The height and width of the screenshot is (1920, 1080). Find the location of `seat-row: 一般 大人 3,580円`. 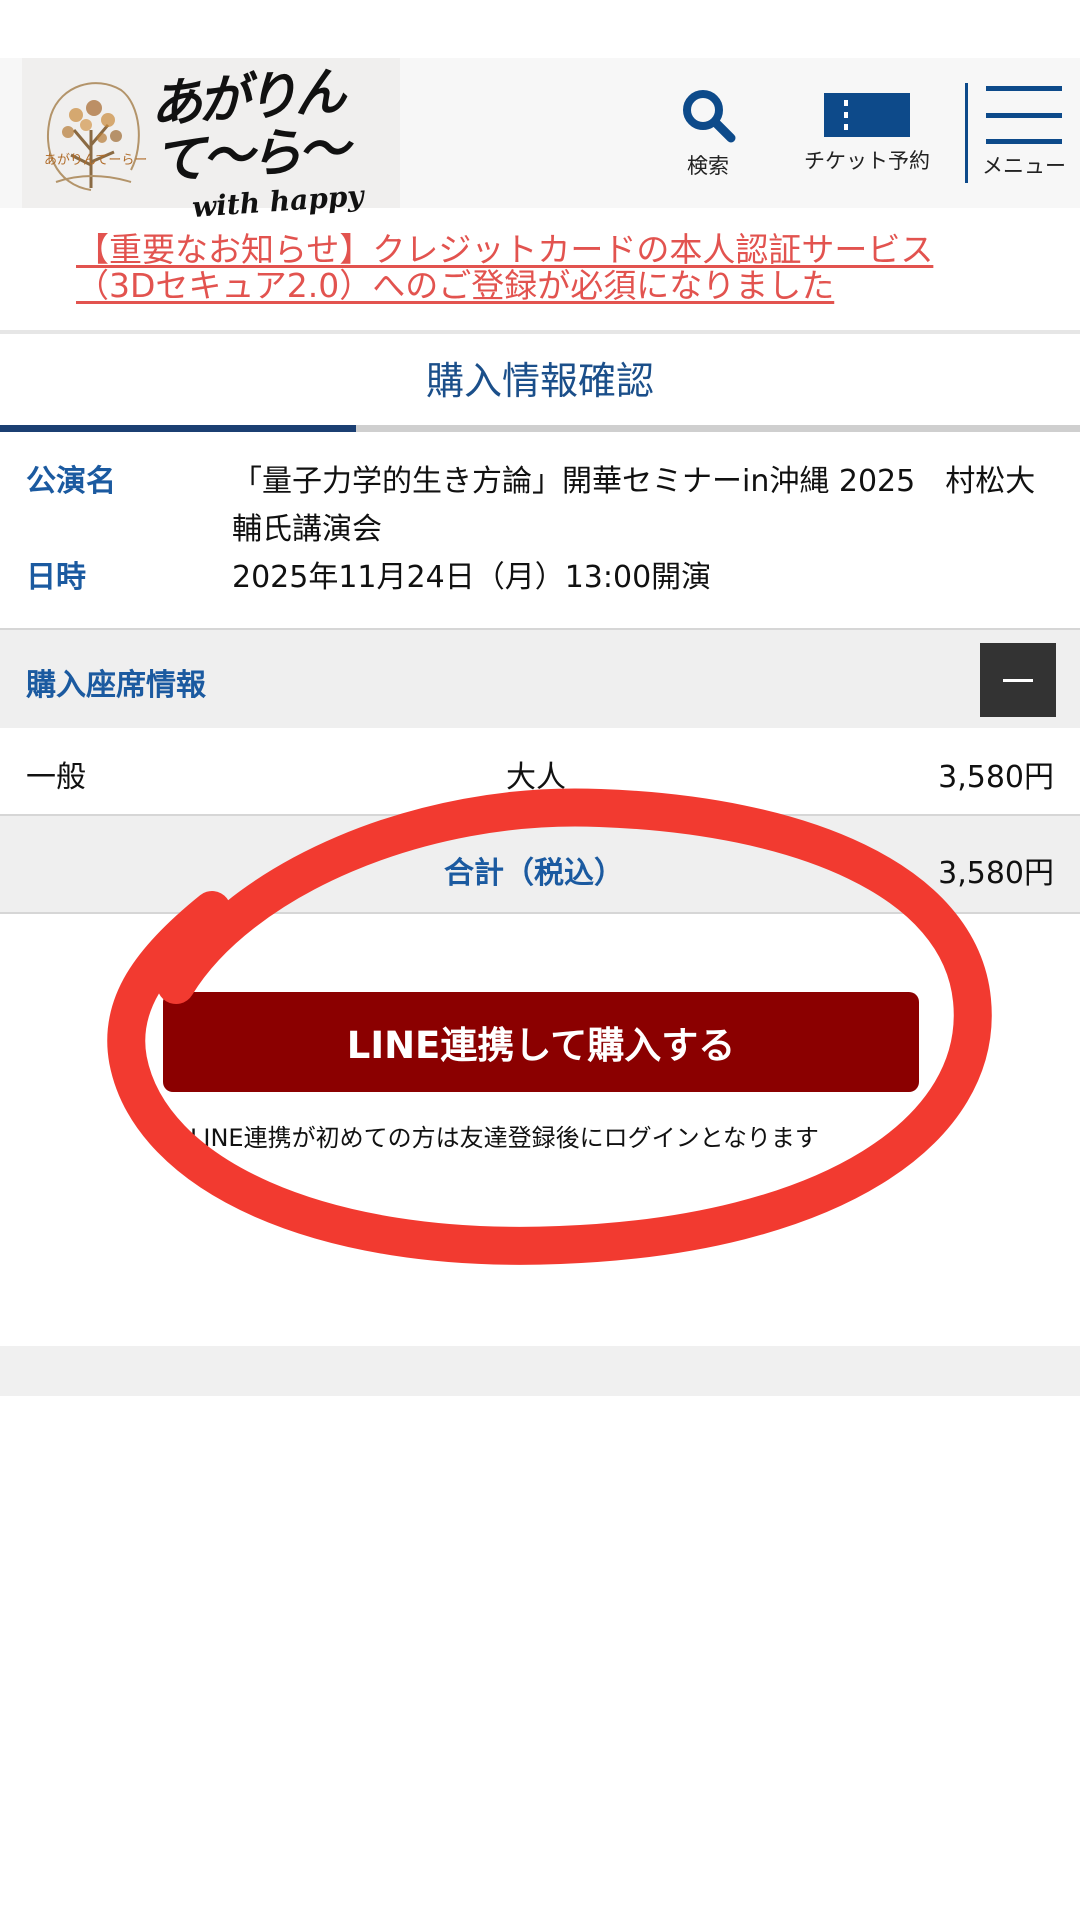

seat-row: 一般 大人 3,580円 is located at coordinates (540, 771).